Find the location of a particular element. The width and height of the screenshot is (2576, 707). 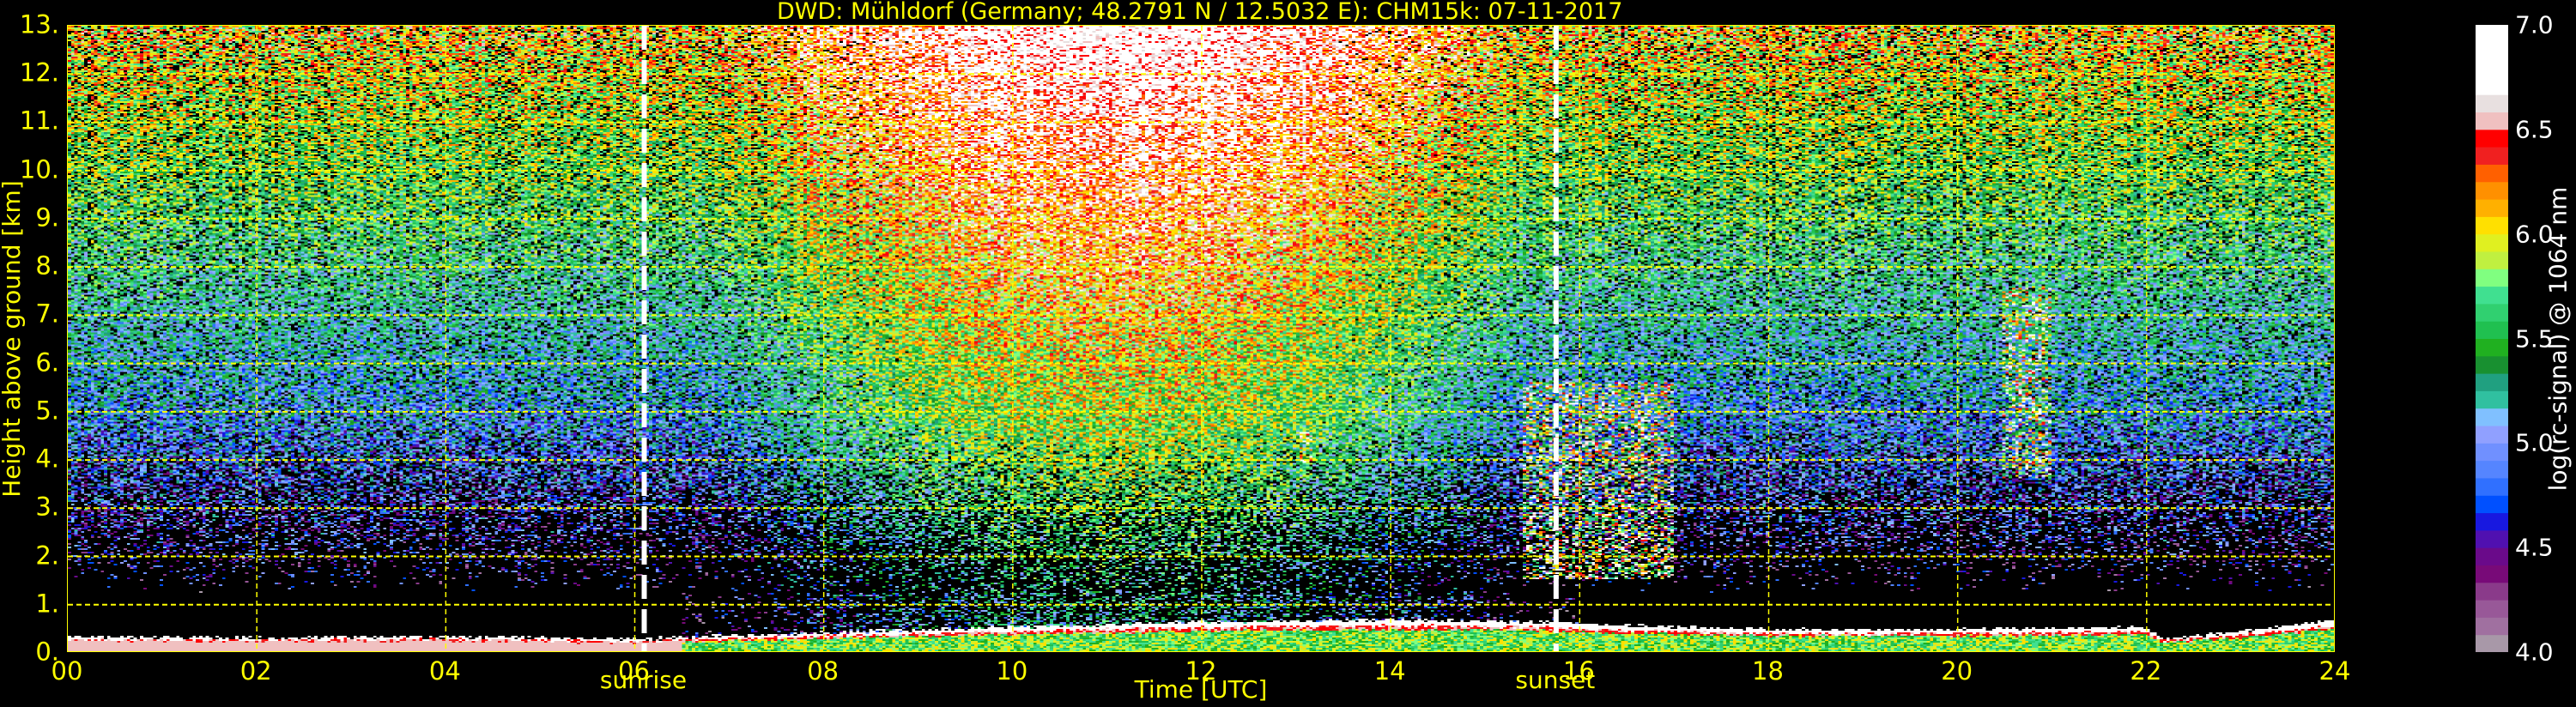

x-tick-label: 04 is located at coordinates (444, 671).